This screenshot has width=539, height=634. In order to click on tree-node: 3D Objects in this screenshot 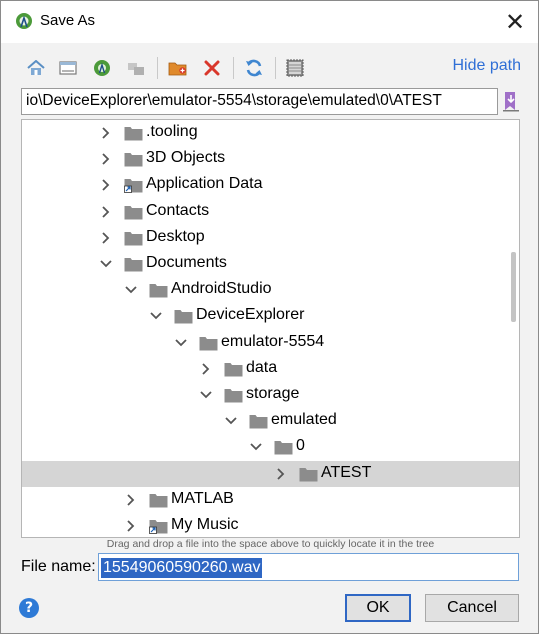, I will do `click(270, 159)`.